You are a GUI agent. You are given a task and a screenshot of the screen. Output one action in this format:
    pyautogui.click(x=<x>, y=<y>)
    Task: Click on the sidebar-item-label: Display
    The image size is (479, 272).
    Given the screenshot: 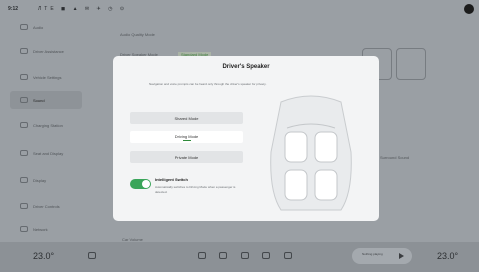 What is the action you would take?
    pyautogui.click(x=40, y=180)
    